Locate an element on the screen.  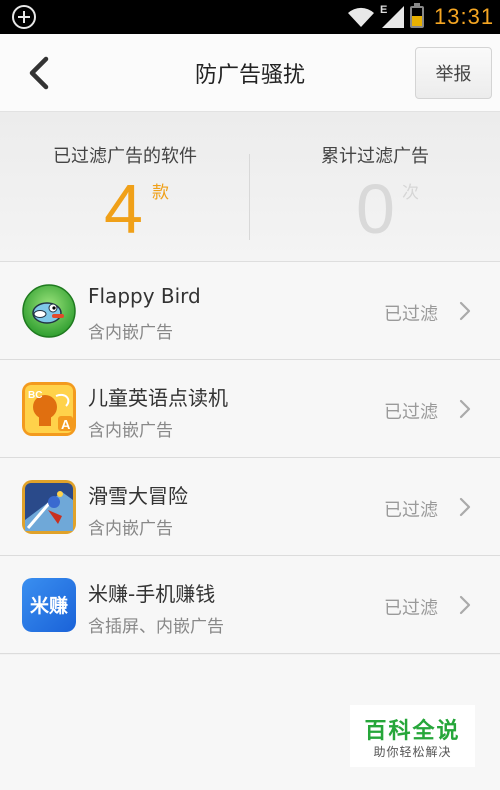
total-filtered-stat: 累计过滤广告 0 次 is located at coordinates (375, 187).